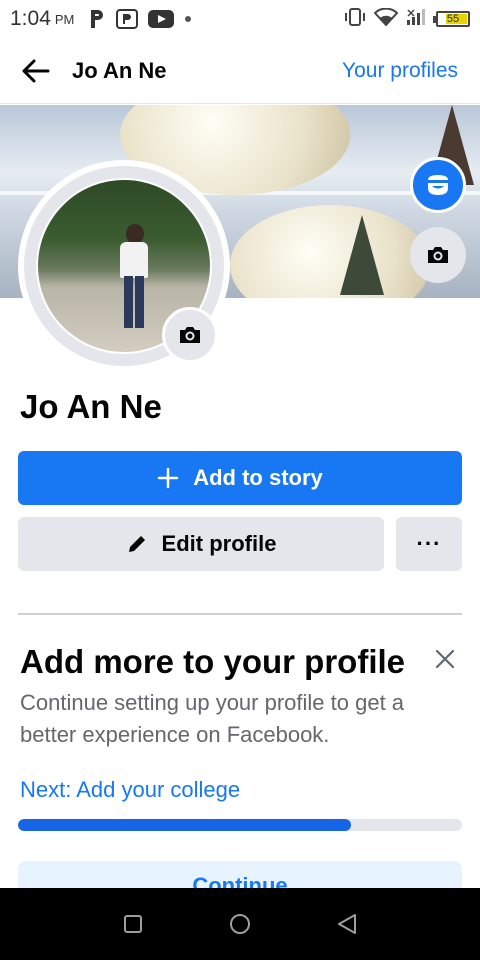 This screenshot has height=960, width=480. I want to click on youtube-icon, so click(161, 19).